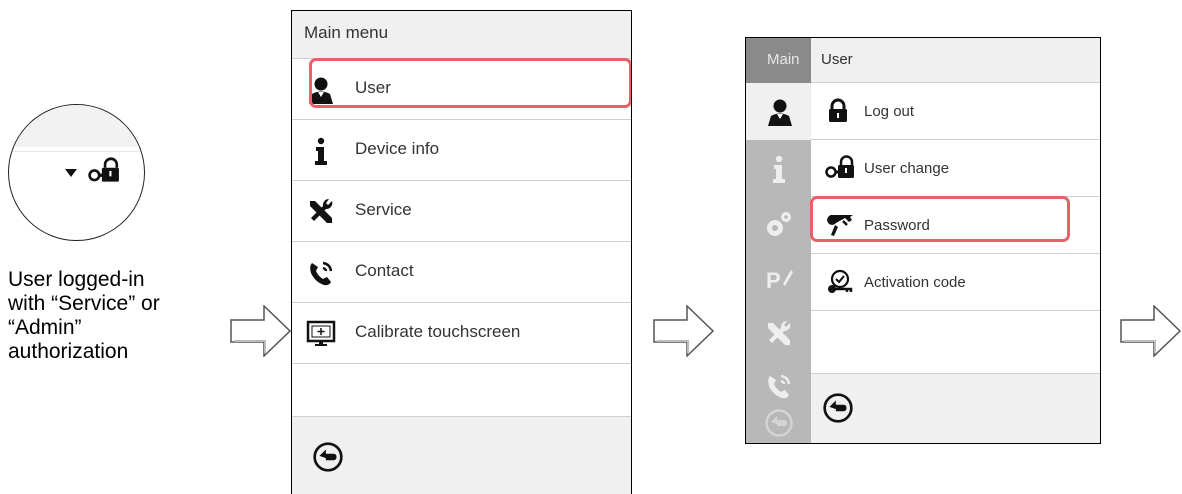 The image size is (1182, 494). Describe the element at coordinates (346, 32) in the screenshot. I see `page-title: Main menu` at that location.